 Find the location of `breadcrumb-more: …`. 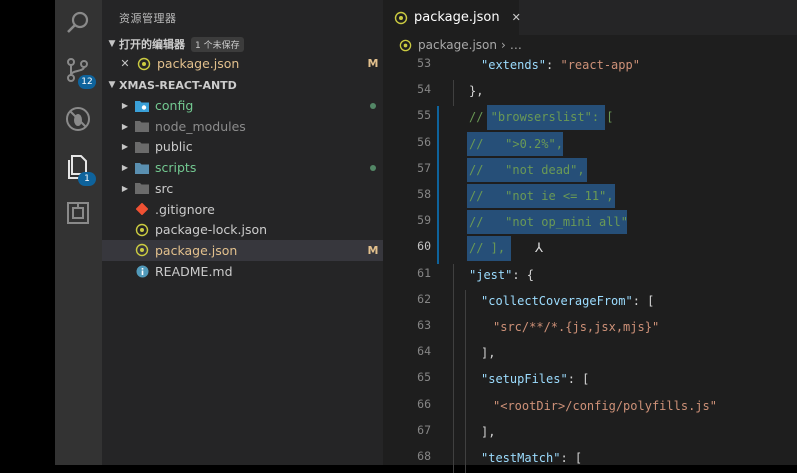

breadcrumb-more: … is located at coordinates (516, 45).